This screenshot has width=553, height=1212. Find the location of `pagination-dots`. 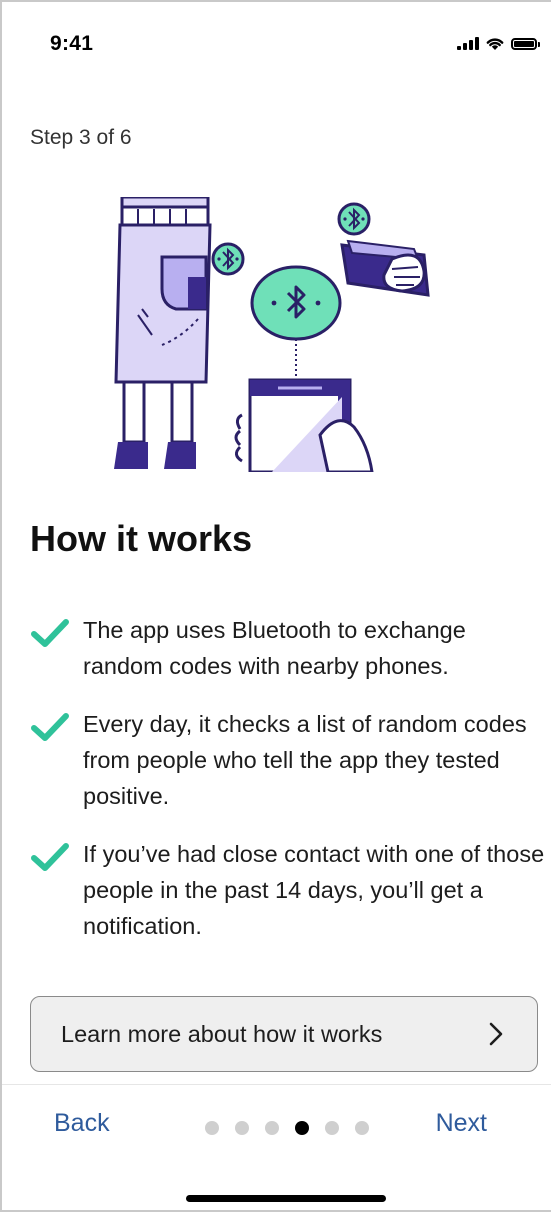

pagination-dots is located at coordinates (287, 1128).